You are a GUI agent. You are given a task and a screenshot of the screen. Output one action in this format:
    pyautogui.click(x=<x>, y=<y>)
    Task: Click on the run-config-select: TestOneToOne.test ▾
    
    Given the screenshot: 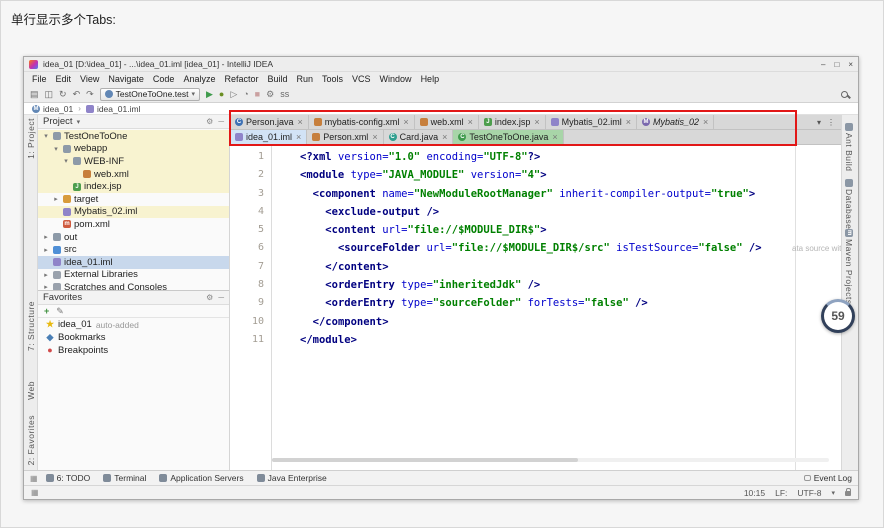 What is the action you would take?
    pyautogui.click(x=149, y=94)
    